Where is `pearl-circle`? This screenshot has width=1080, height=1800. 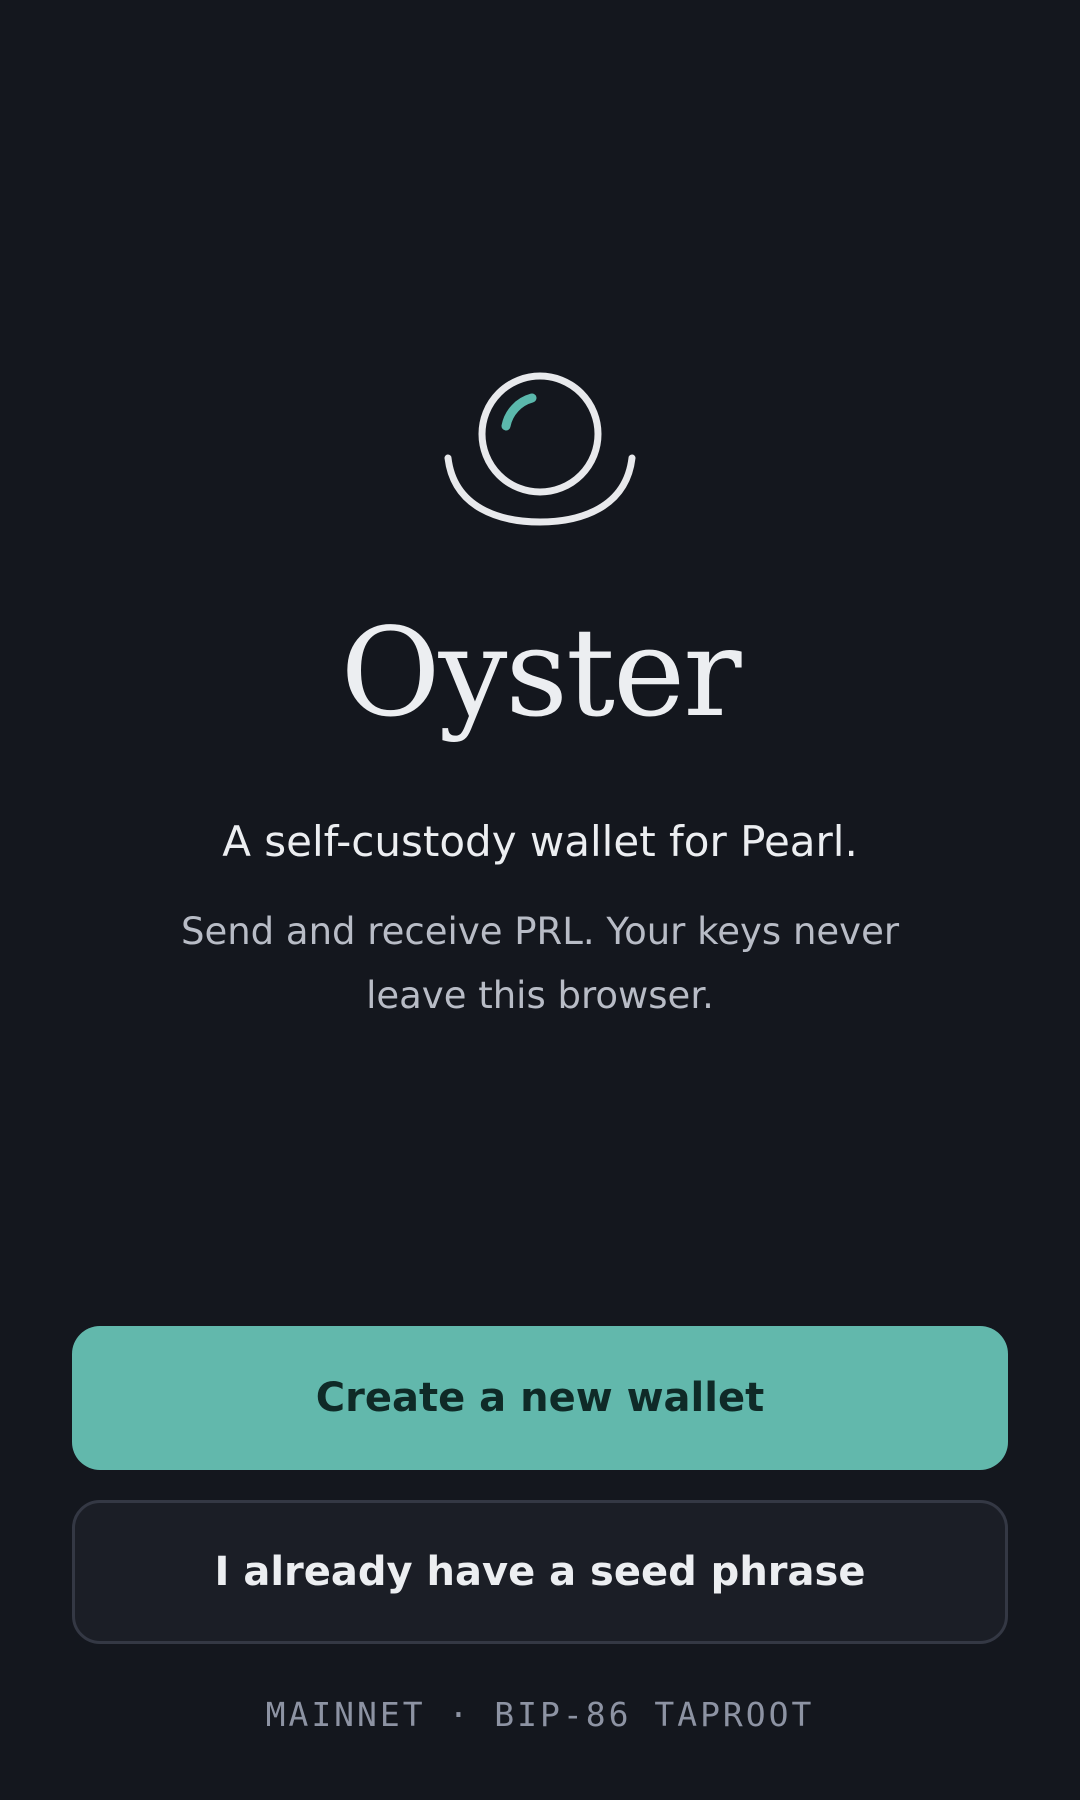 pearl-circle is located at coordinates (540, 434).